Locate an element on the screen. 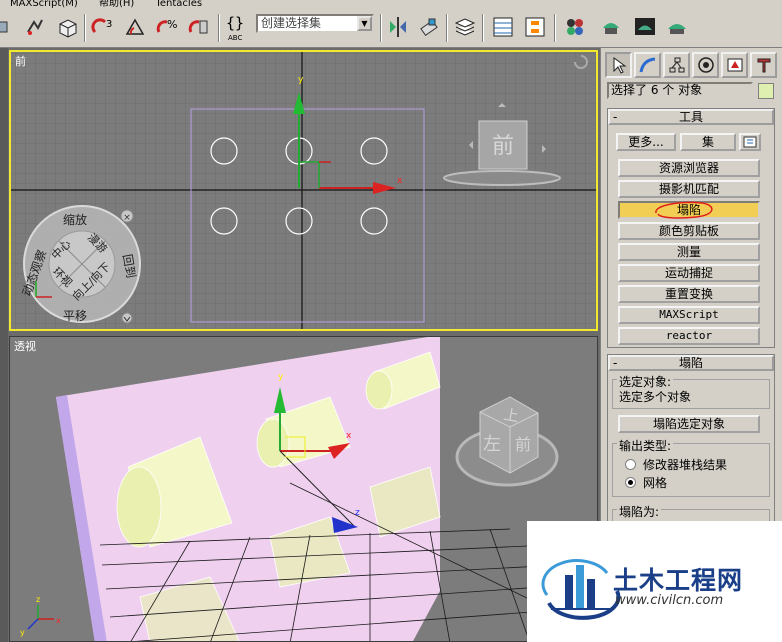 The width and height of the screenshot is (782, 642). viewcube-left-label: 左 is located at coordinates (492, 444).